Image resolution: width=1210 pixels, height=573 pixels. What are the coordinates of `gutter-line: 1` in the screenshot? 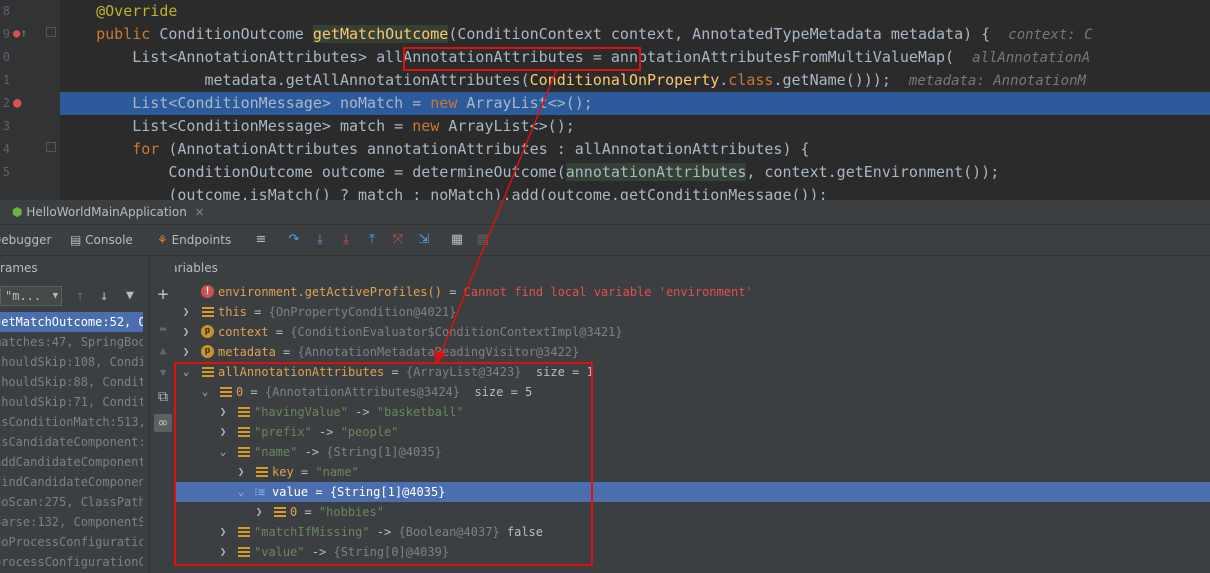 It's located at (6, 80).